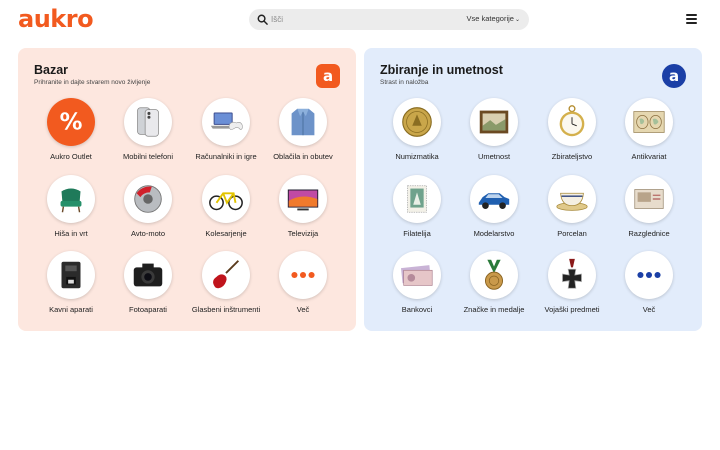 The height and width of the screenshot is (450, 720). What do you see at coordinates (572, 199) in the screenshot?
I see `teacup-icon` at bounding box center [572, 199].